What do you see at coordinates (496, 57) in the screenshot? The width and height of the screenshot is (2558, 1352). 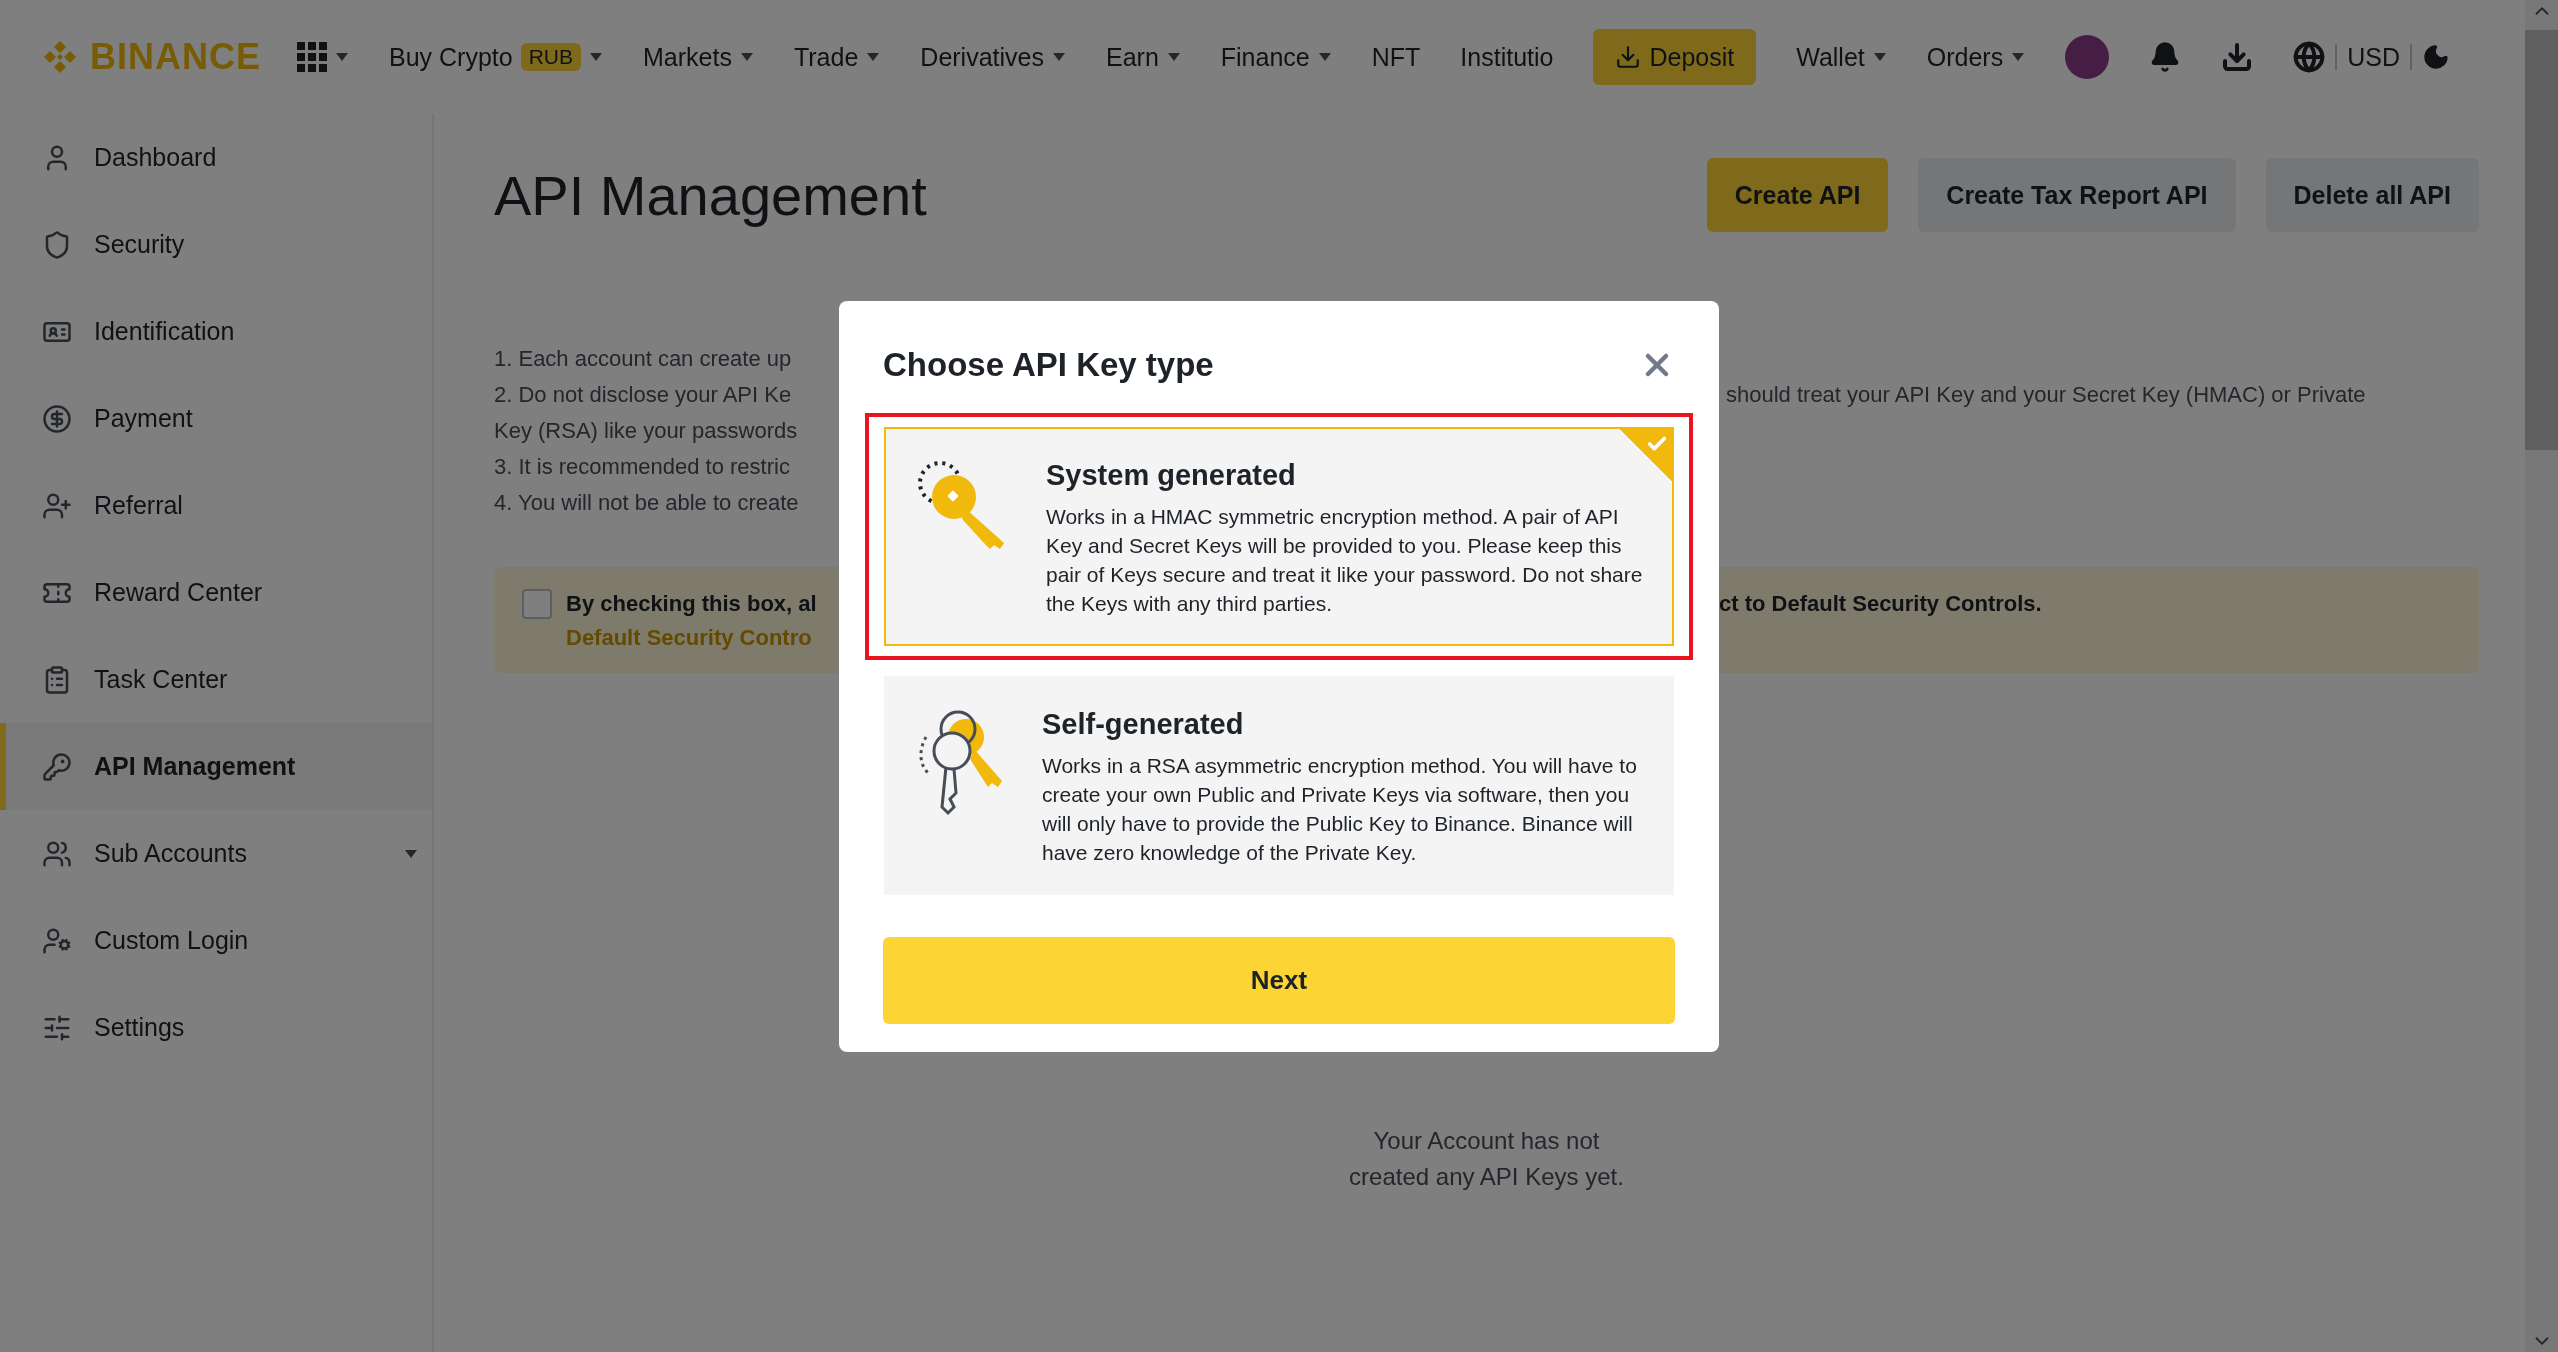 I see `nav-item: Buy Crypto RUB` at bounding box center [496, 57].